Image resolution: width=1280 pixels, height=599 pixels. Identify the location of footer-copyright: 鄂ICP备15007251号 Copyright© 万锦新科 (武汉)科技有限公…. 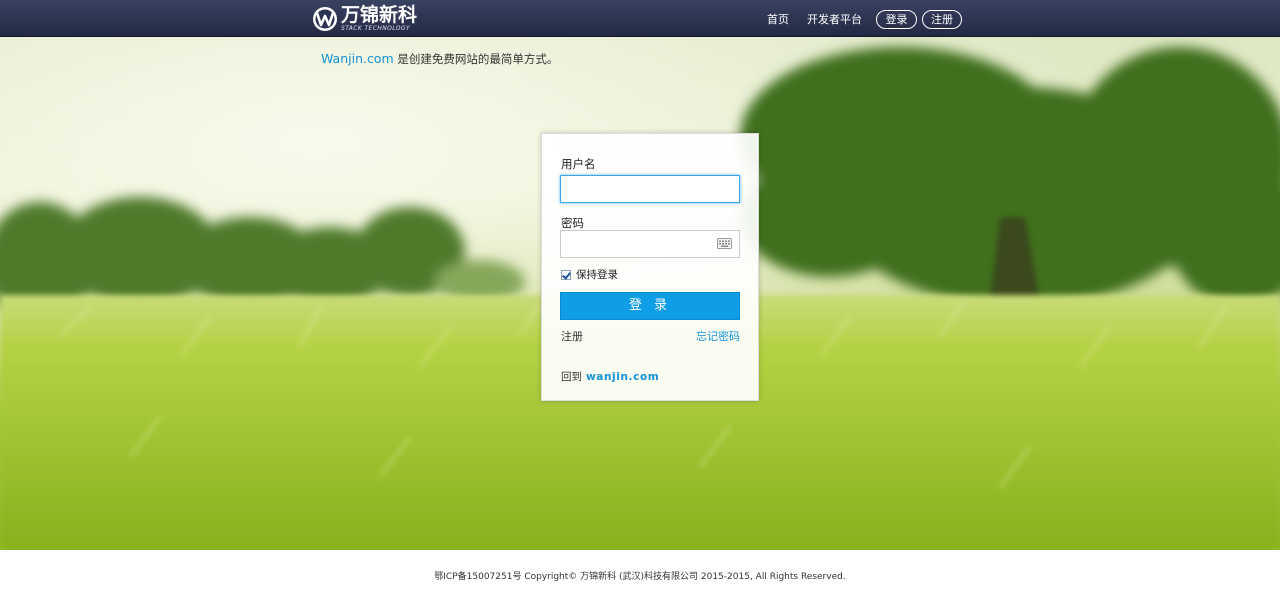
(640, 577).